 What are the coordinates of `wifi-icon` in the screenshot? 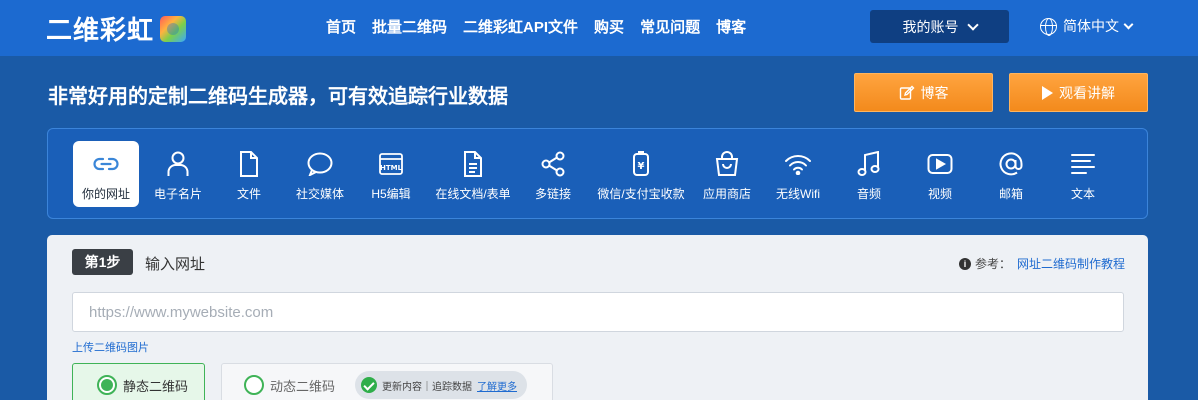 It's located at (798, 165).